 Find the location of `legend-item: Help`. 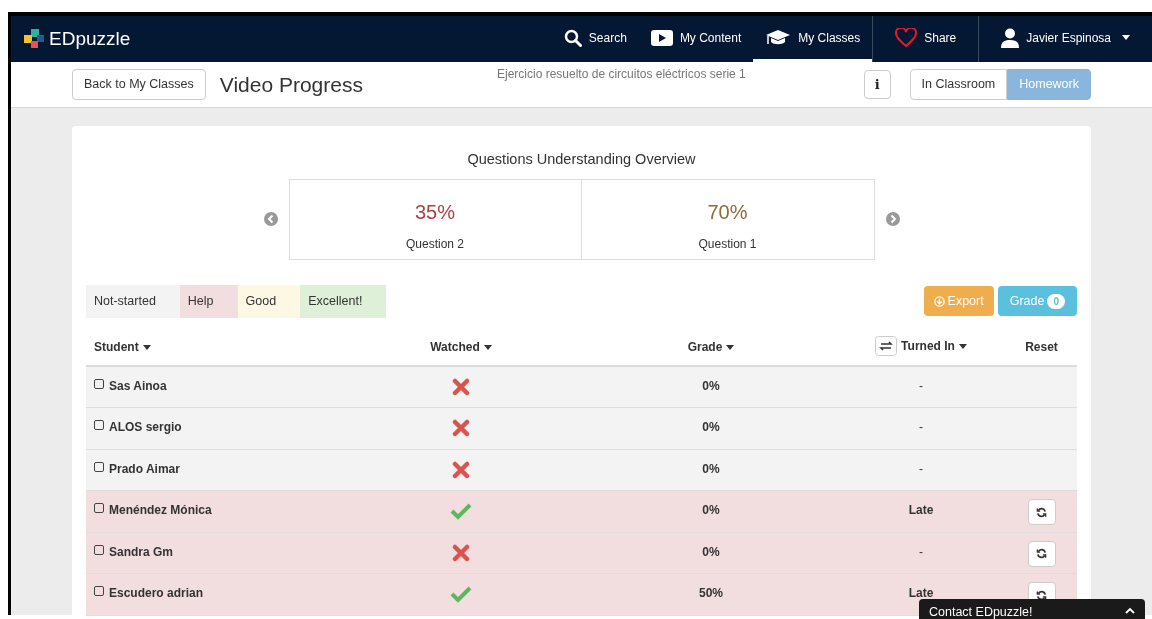

legend-item: Help is located at coordinates (208, 301).